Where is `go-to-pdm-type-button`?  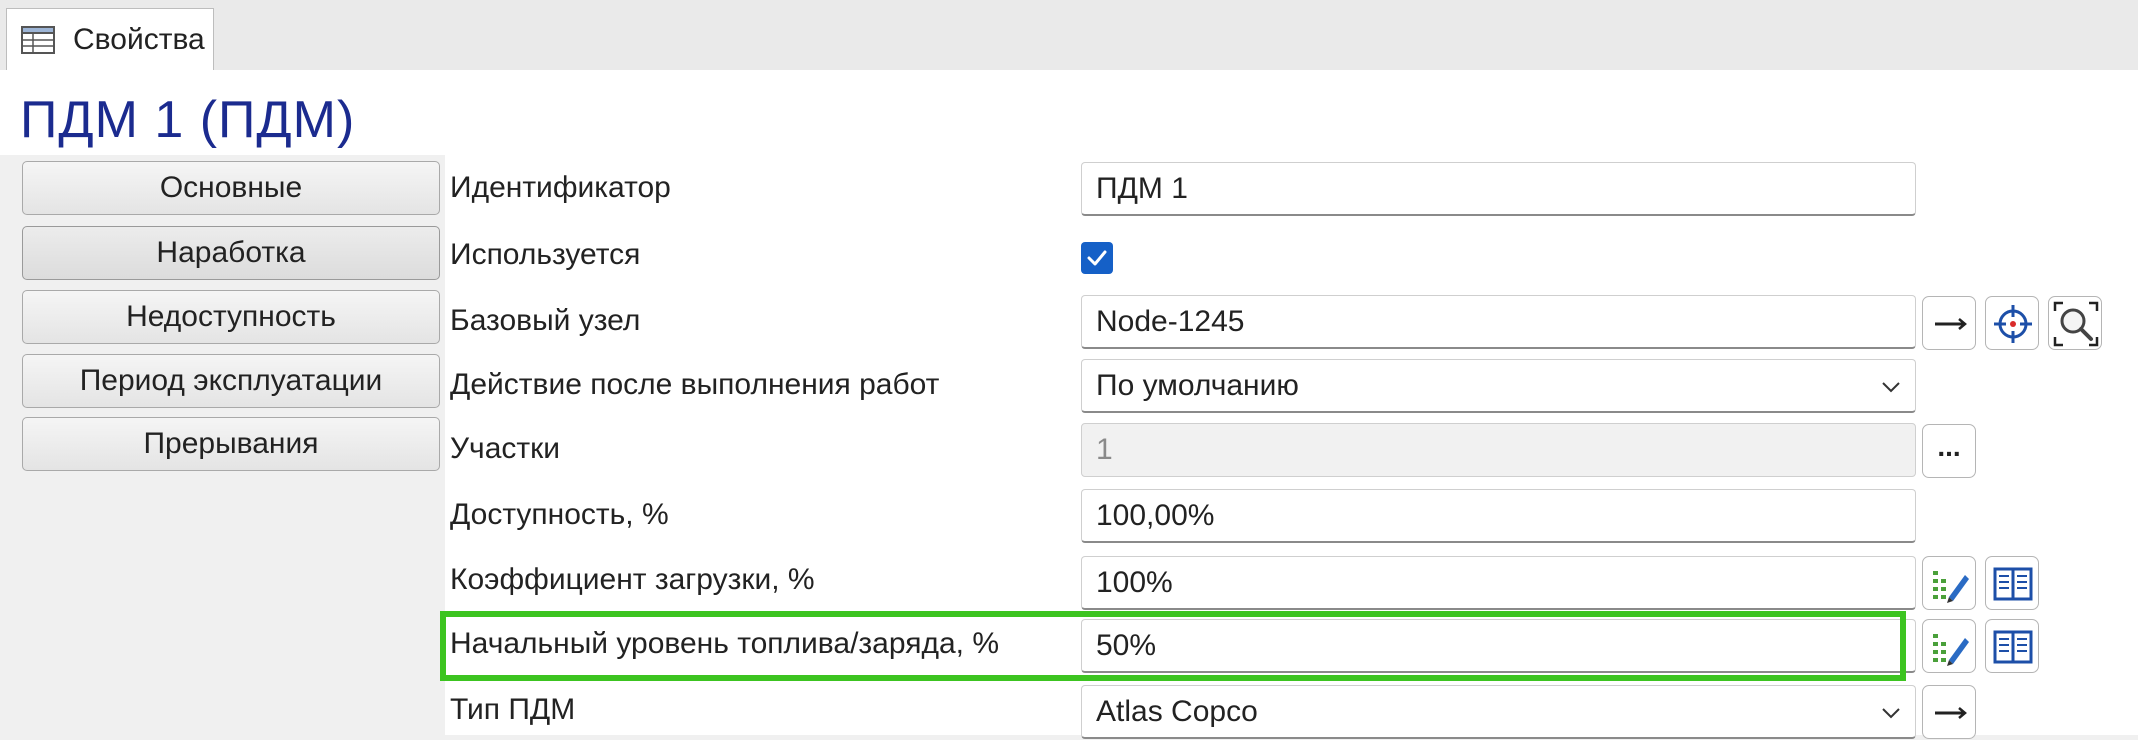 go-to-pdm-type-button is located at coordinates (1949, 712).